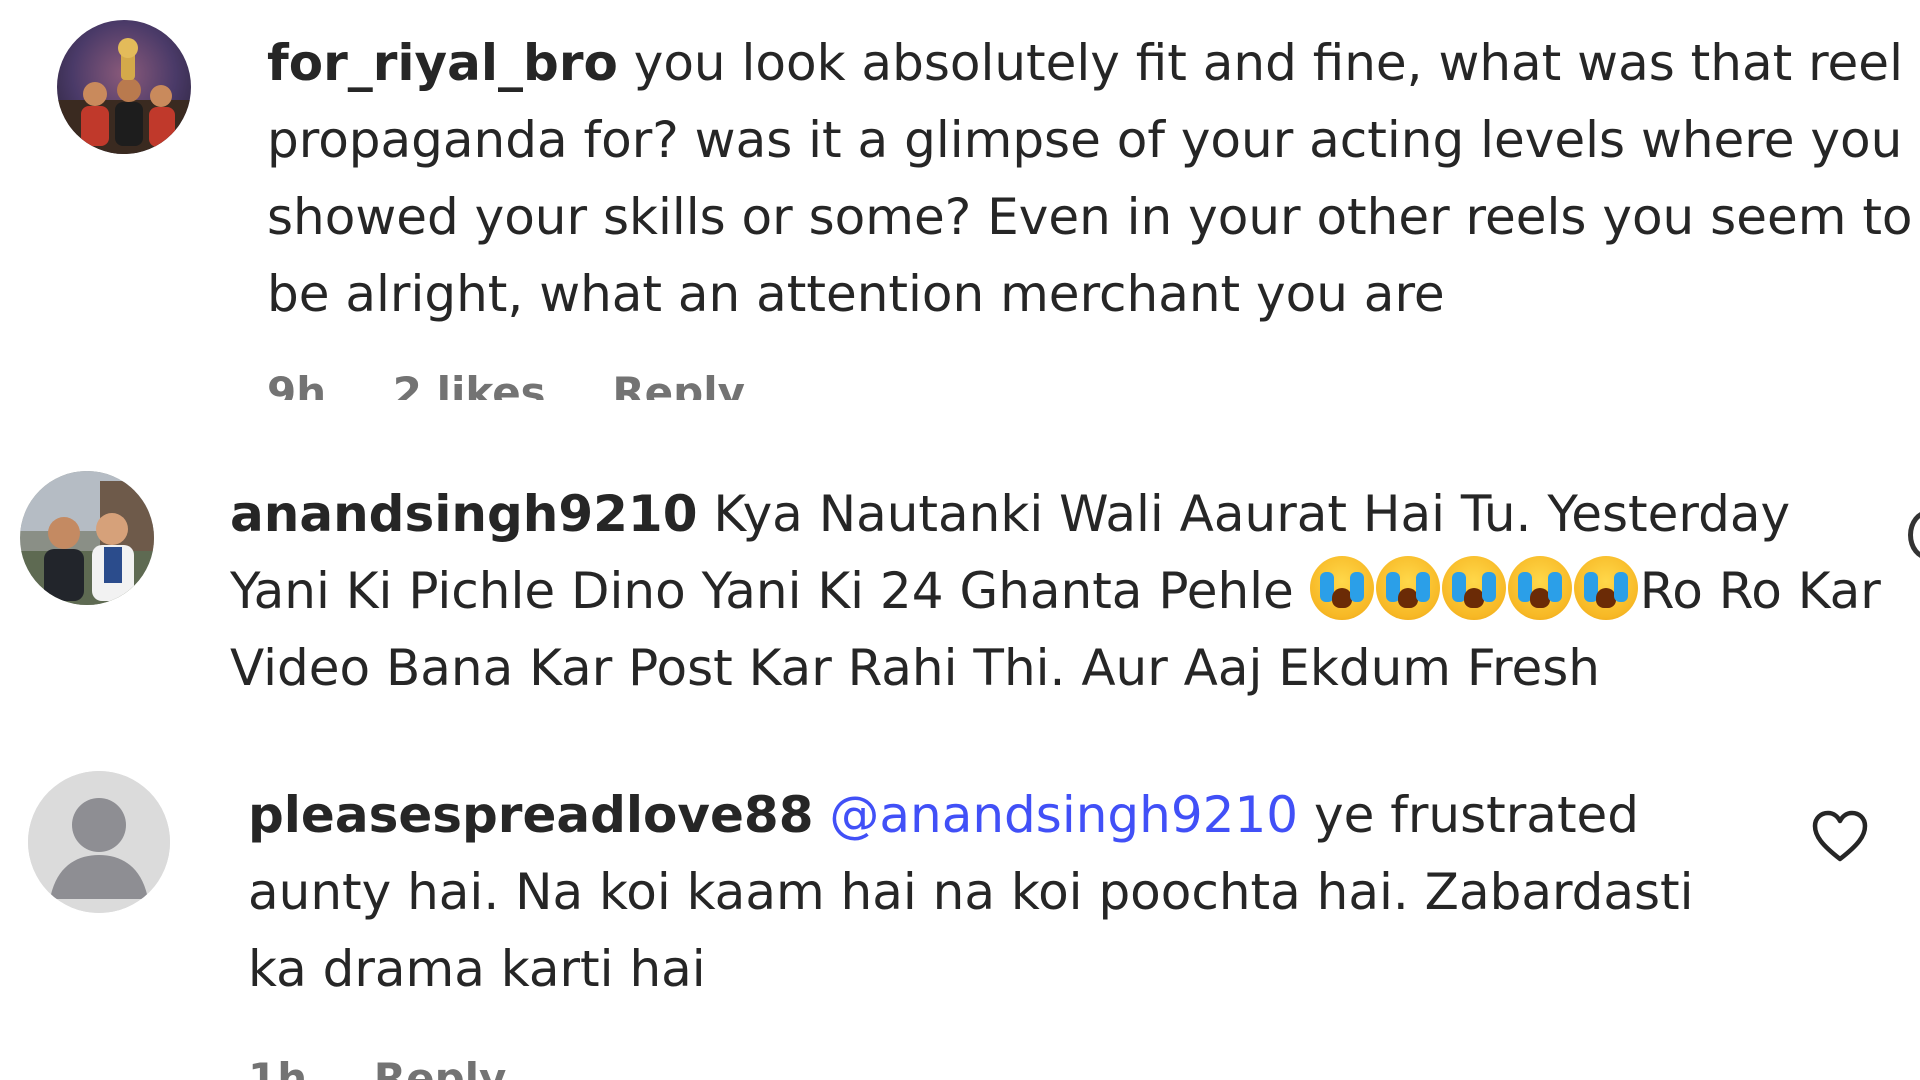 The image size is (1920, 1080). What do you see at coordinates (464, 514) in the screenshot?
I see `comment-username: anandsingh9210` at bounding box center [464, 514].